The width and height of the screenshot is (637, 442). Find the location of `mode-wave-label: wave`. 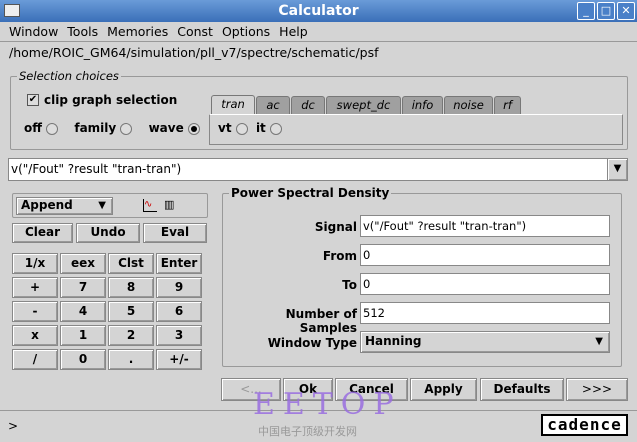

mode-wave-label: wave is located at coordinates (166, 128).